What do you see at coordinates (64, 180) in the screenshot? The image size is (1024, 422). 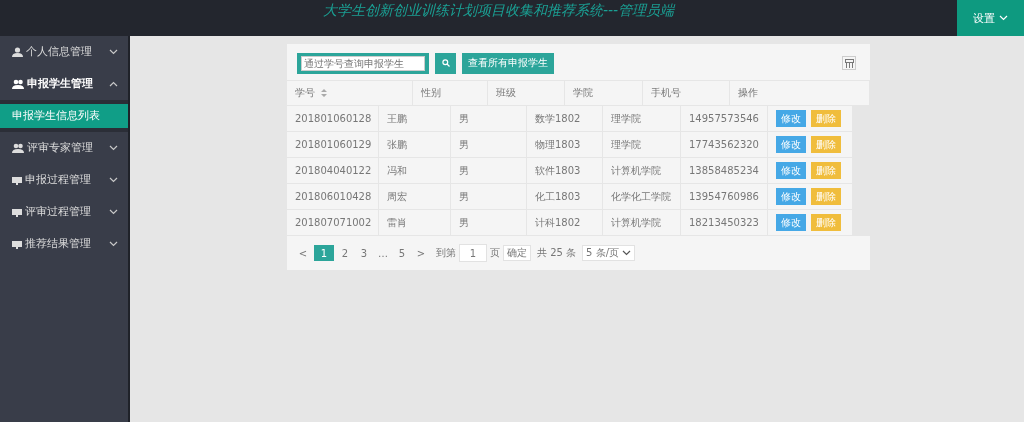 I see `nav-item: 申报过程管理` at bounding box center [64, 180].